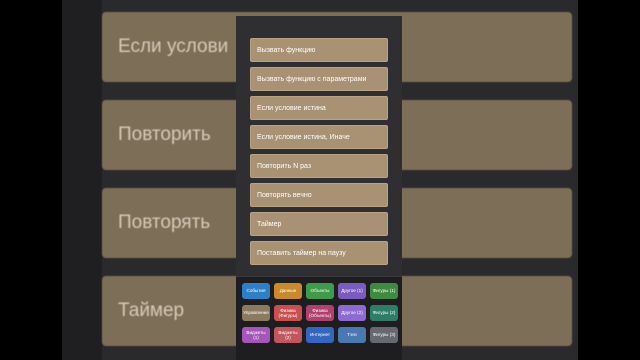 The image size is (640, 360). What do you see at coordinates (319, 166) in the screenshot?
I see `block-repeat-n: Повторить N раз` at bounding box center [319, 166].